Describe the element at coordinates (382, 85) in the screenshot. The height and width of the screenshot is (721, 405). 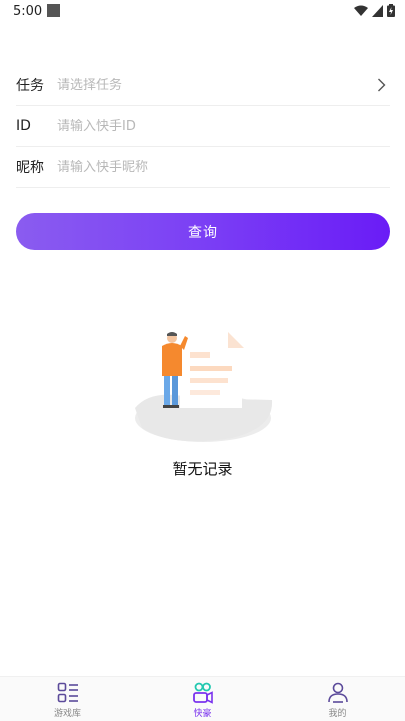
I see `chevron-right-icon` at that location.